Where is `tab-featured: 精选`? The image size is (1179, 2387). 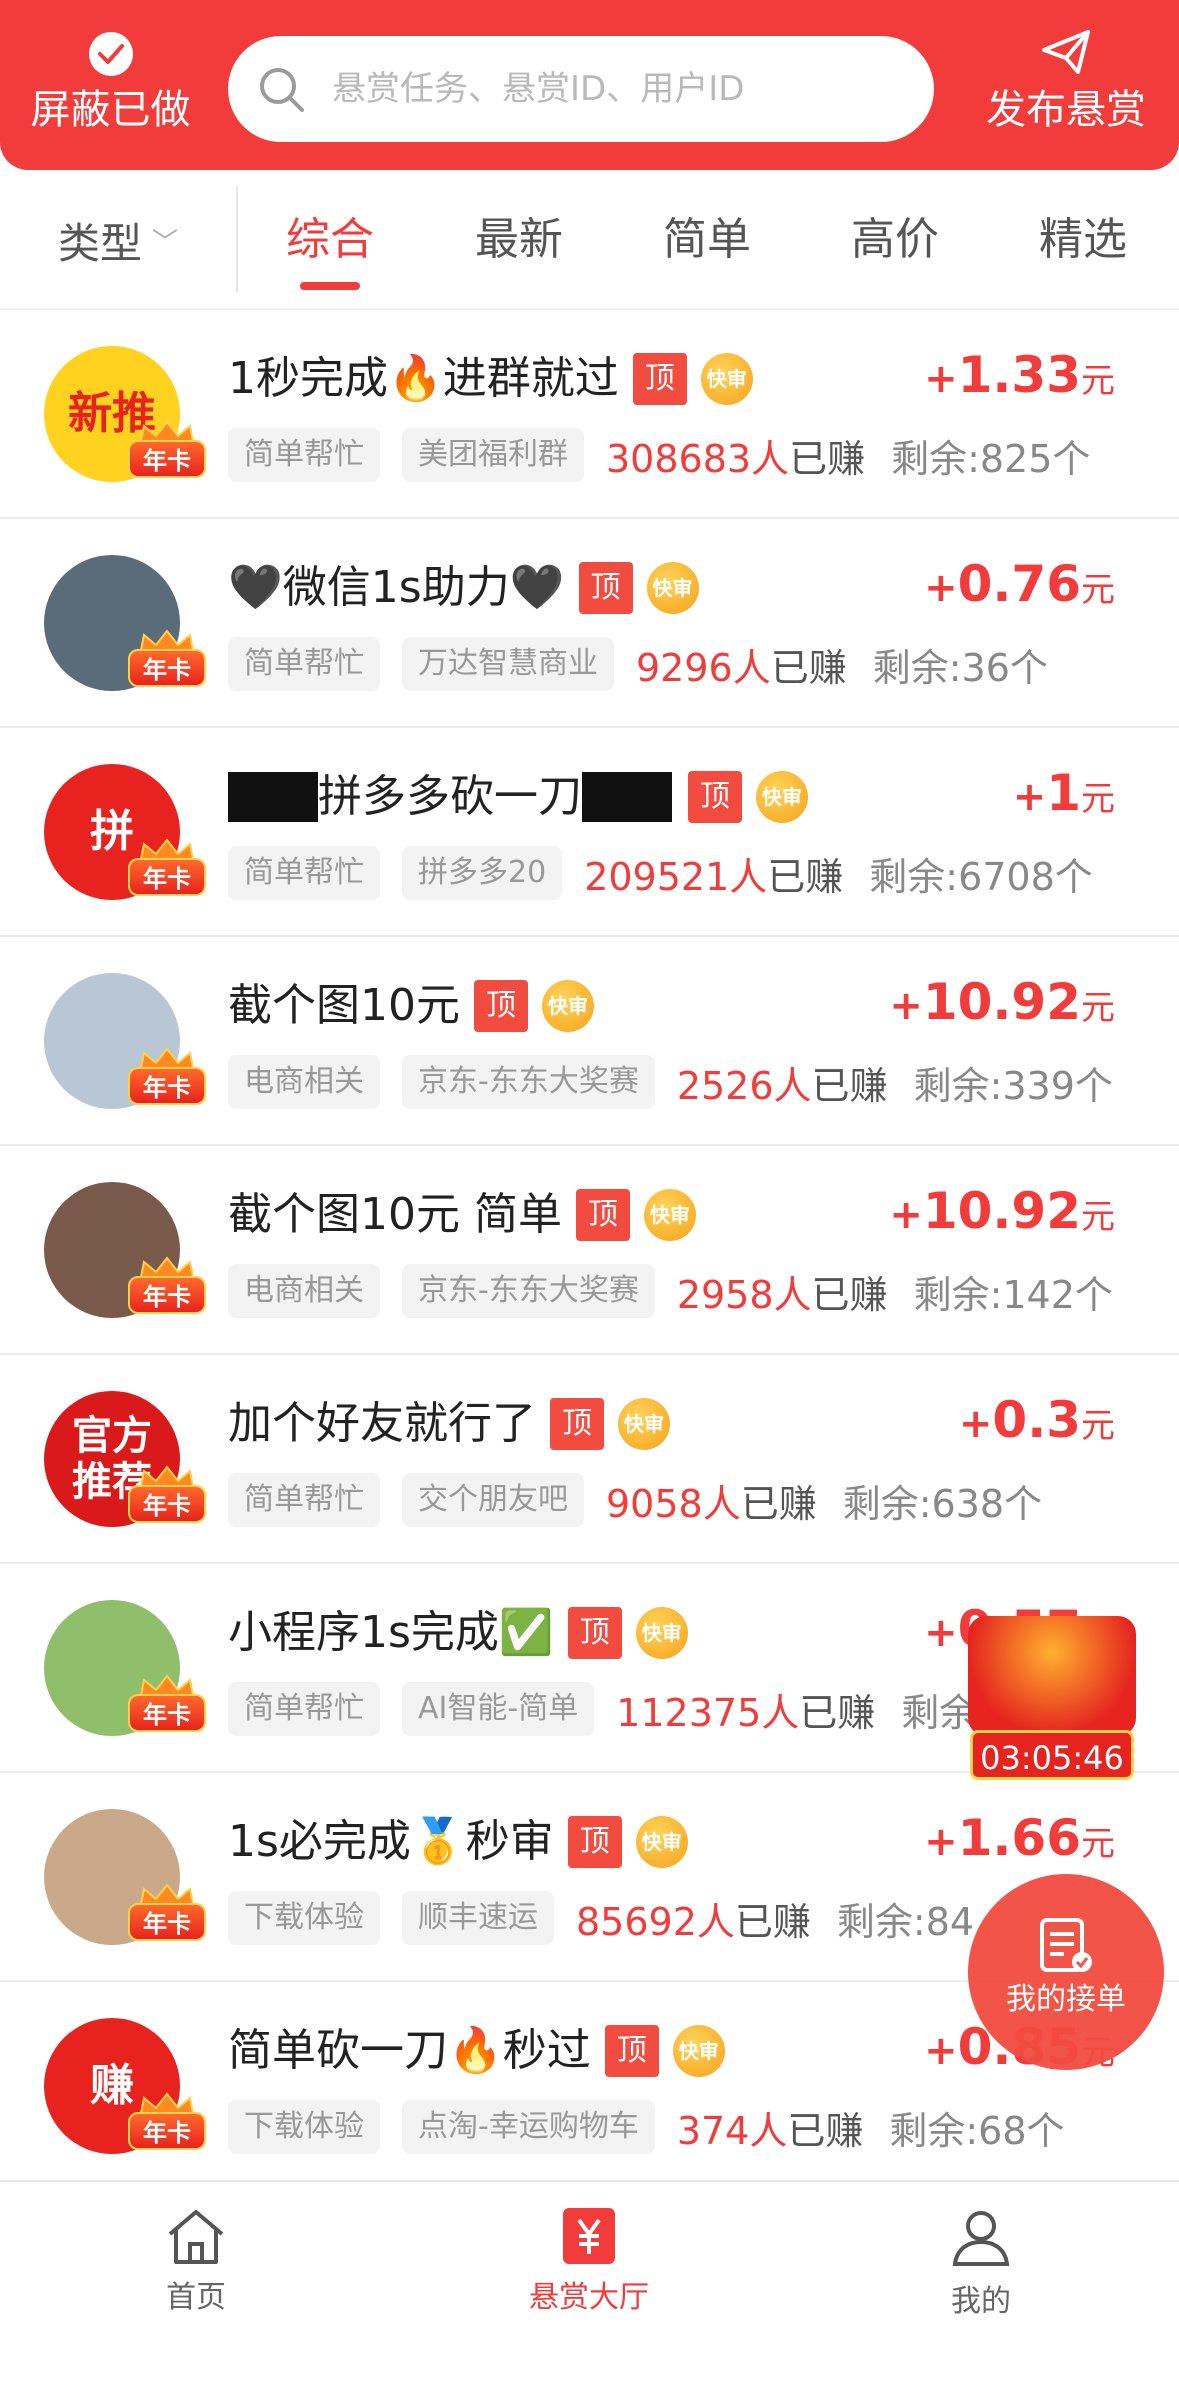 tab-featured: 精选 is located at coordinates (1083, 240).